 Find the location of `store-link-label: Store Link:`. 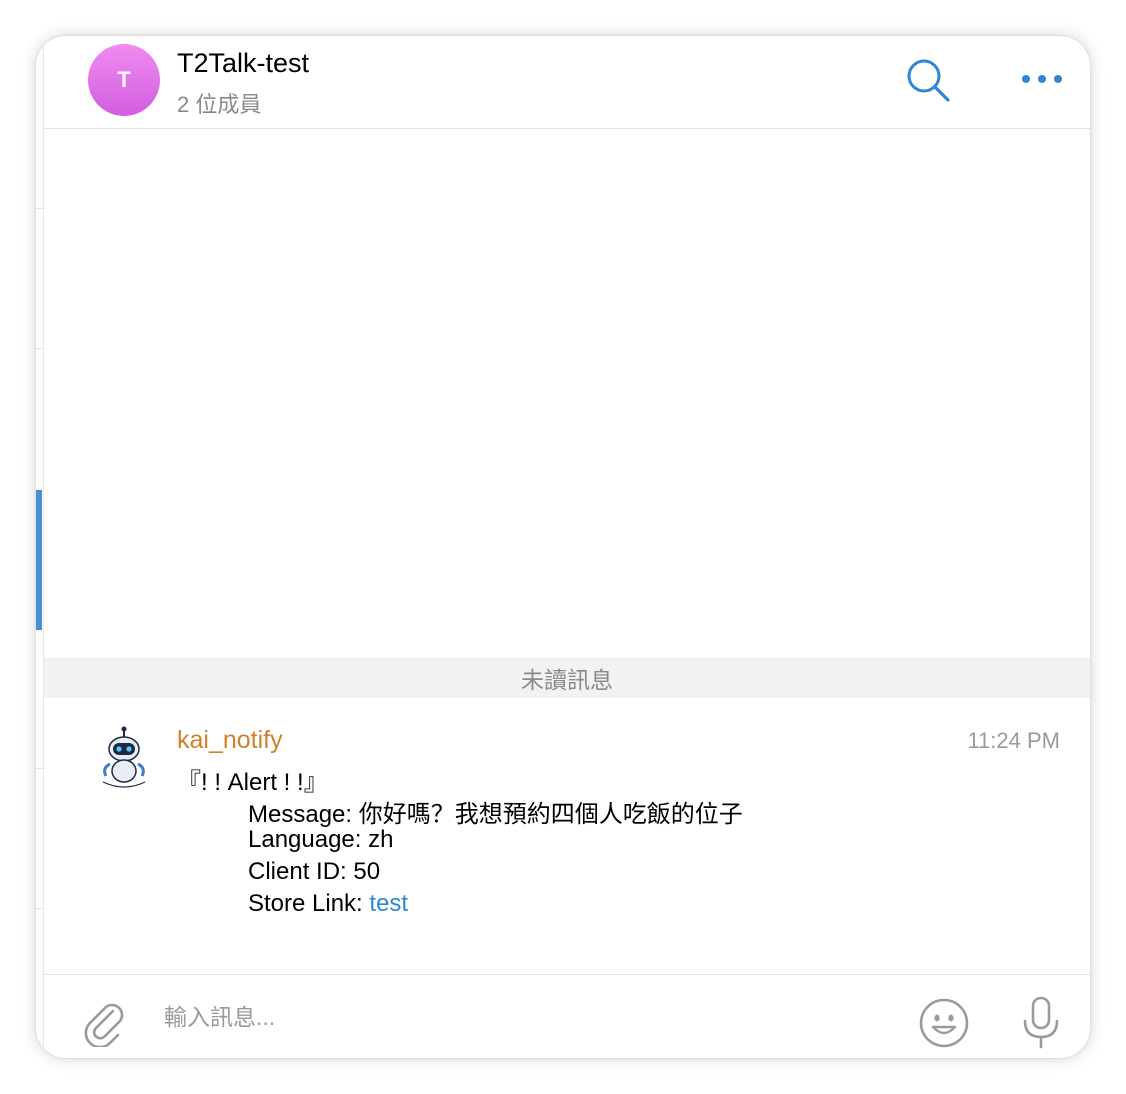

store-link-label: Store Link: is located at coordinates (309, 903).